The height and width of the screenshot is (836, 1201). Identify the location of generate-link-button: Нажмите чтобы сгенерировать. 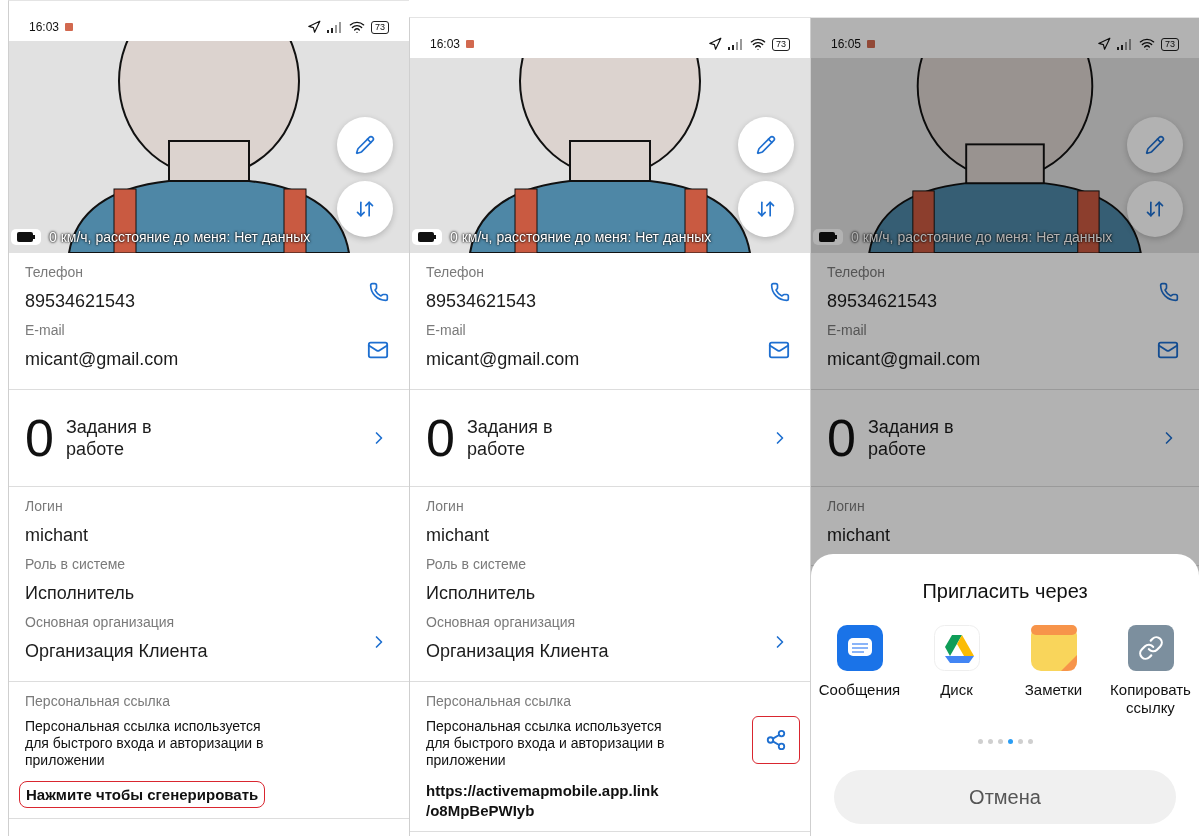
(142, 794).